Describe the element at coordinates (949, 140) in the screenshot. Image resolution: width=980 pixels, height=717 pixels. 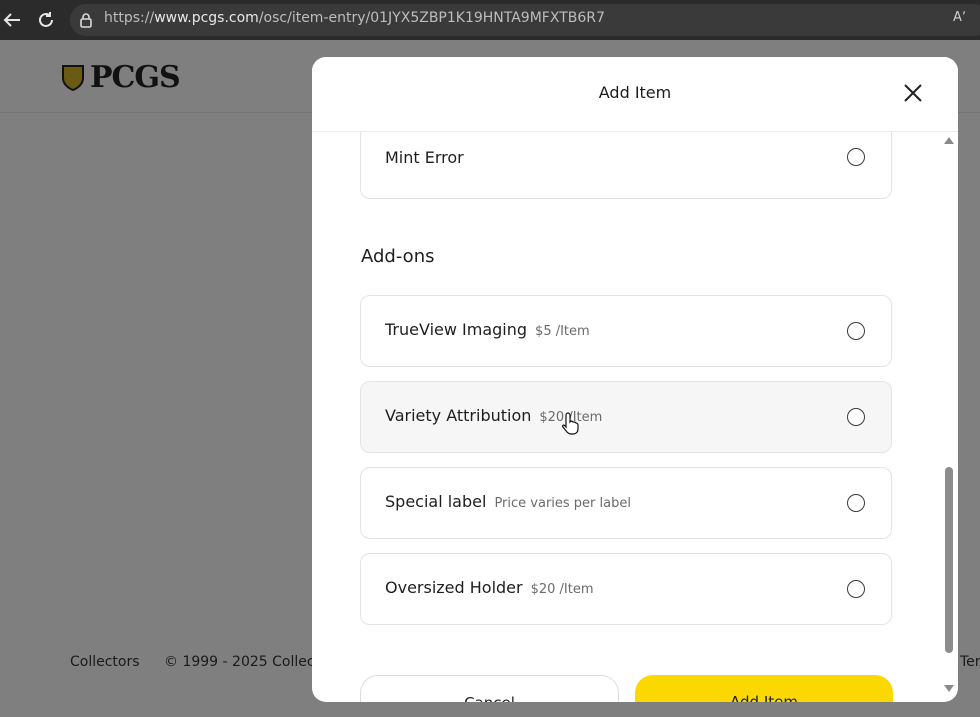
I see `scroll-up-icon` at that location.